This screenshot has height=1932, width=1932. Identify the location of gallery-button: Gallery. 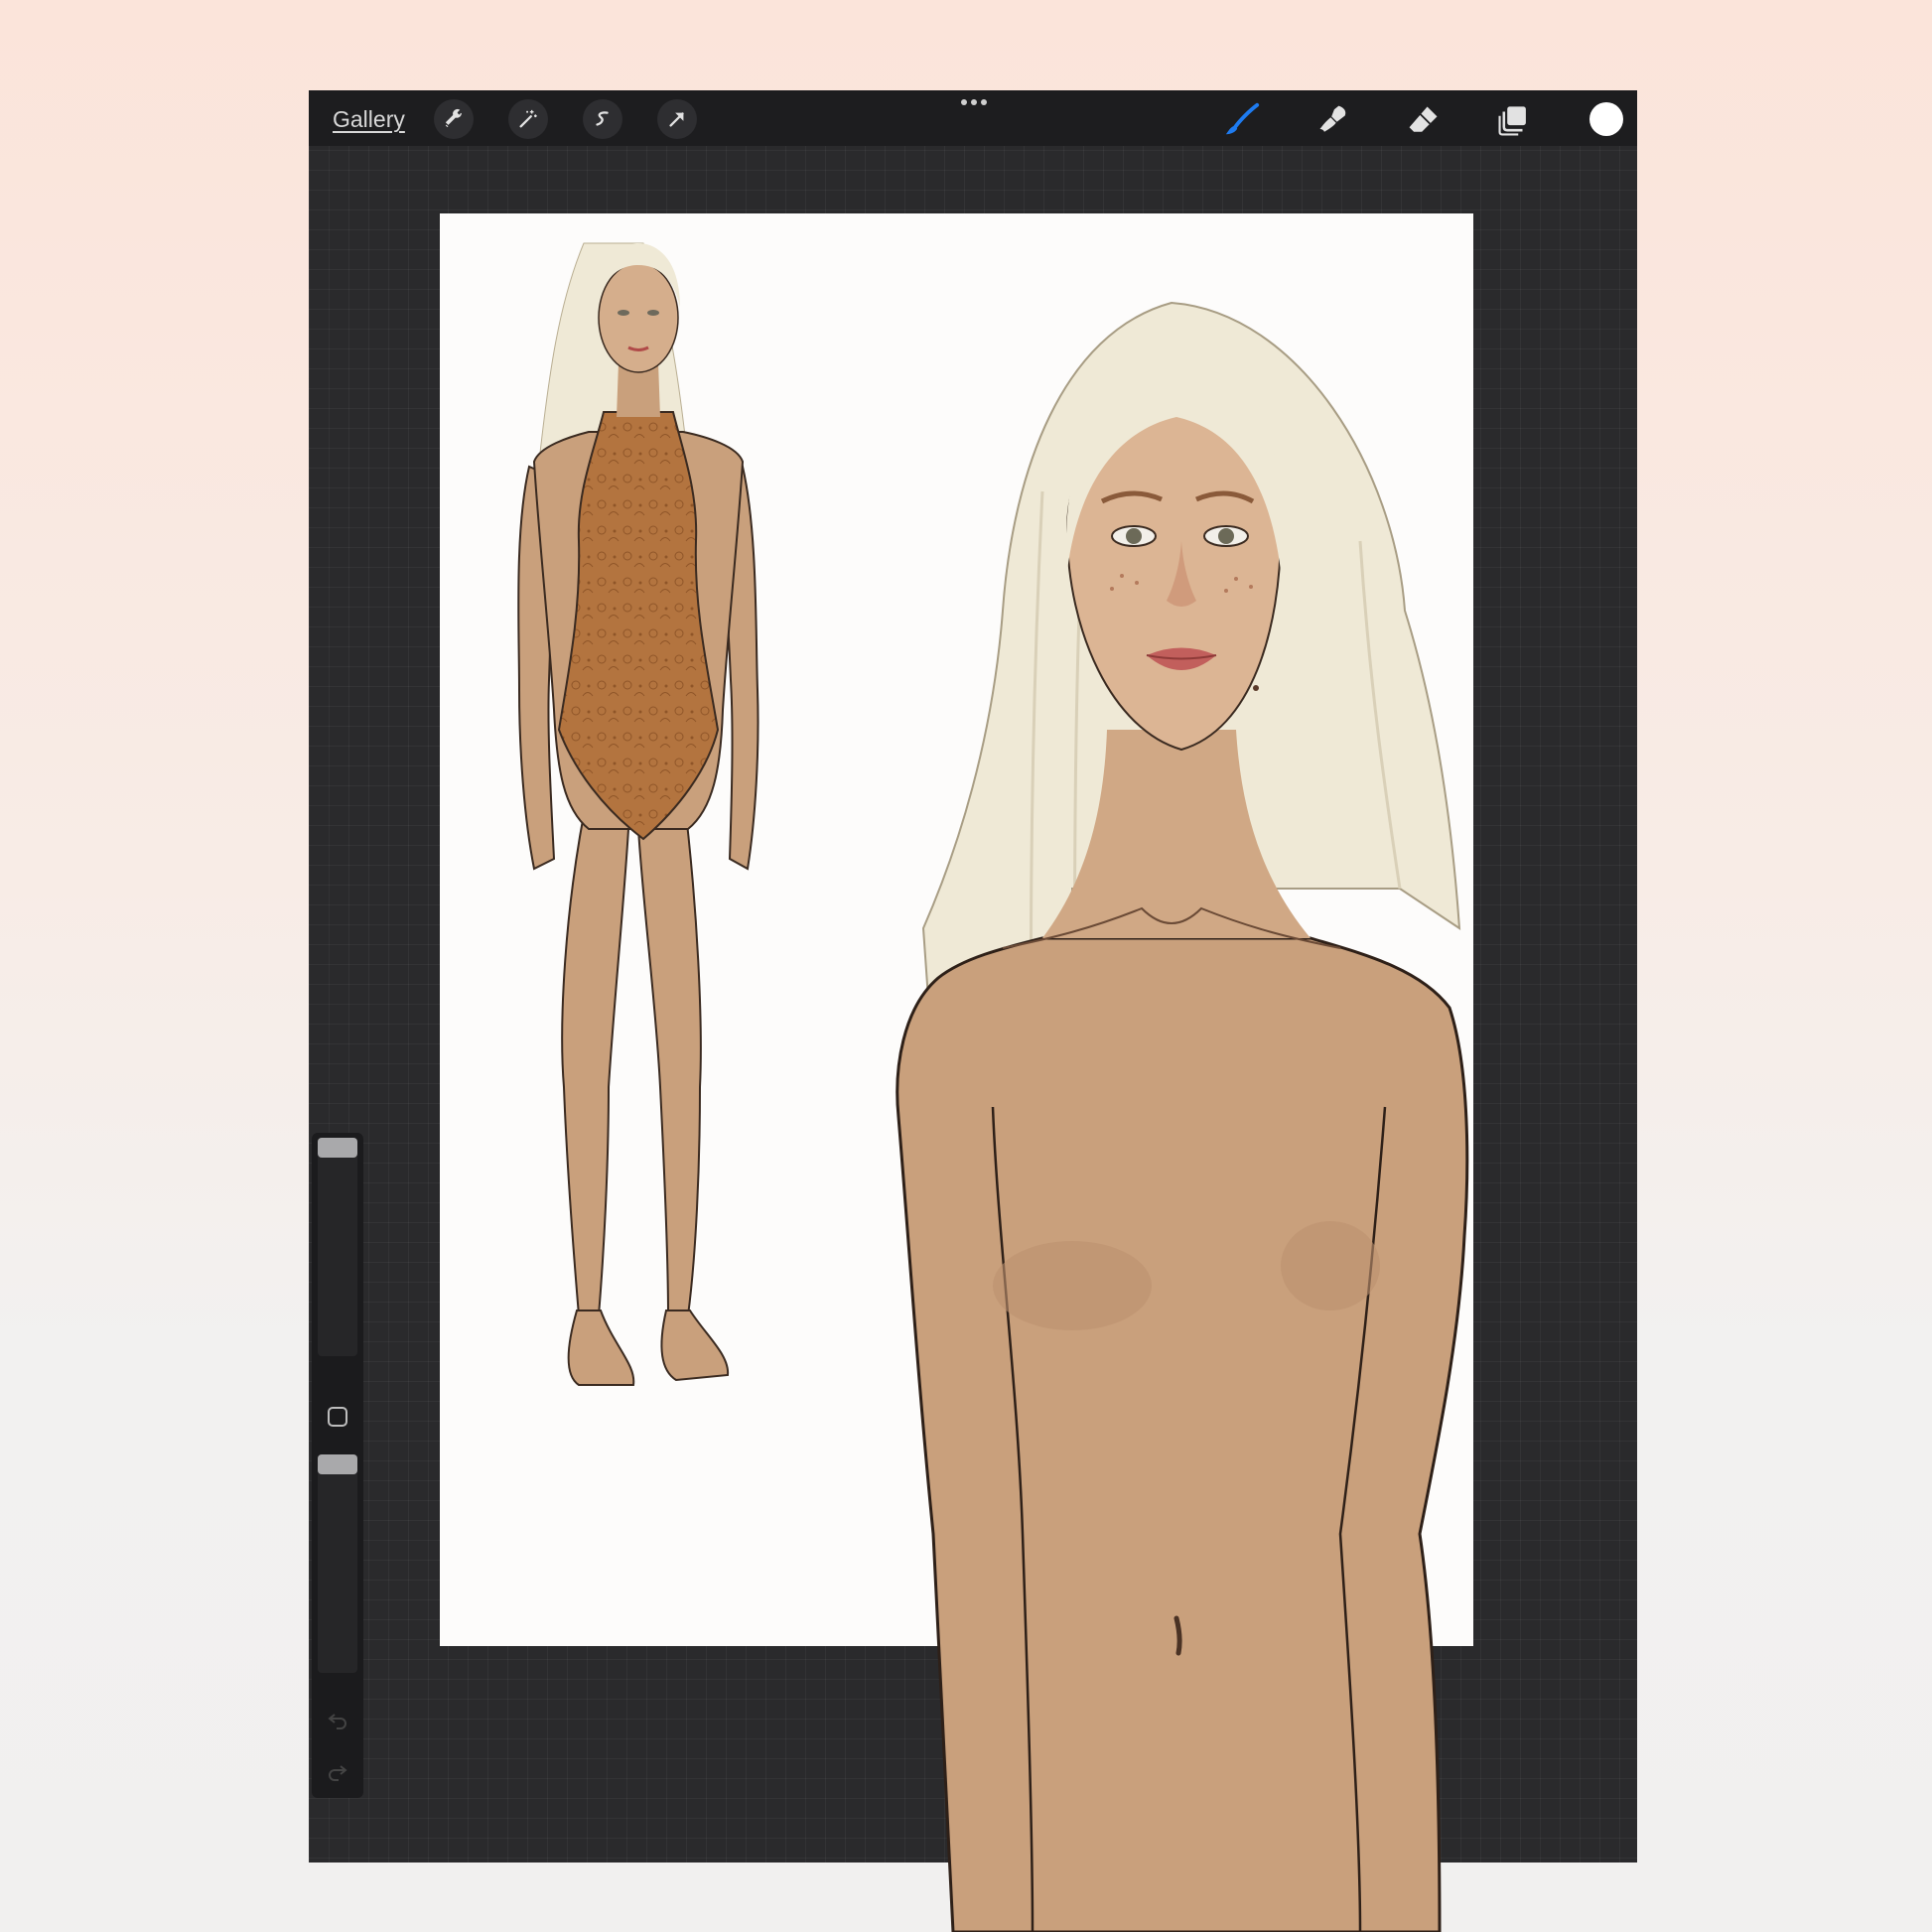
(369, 120).